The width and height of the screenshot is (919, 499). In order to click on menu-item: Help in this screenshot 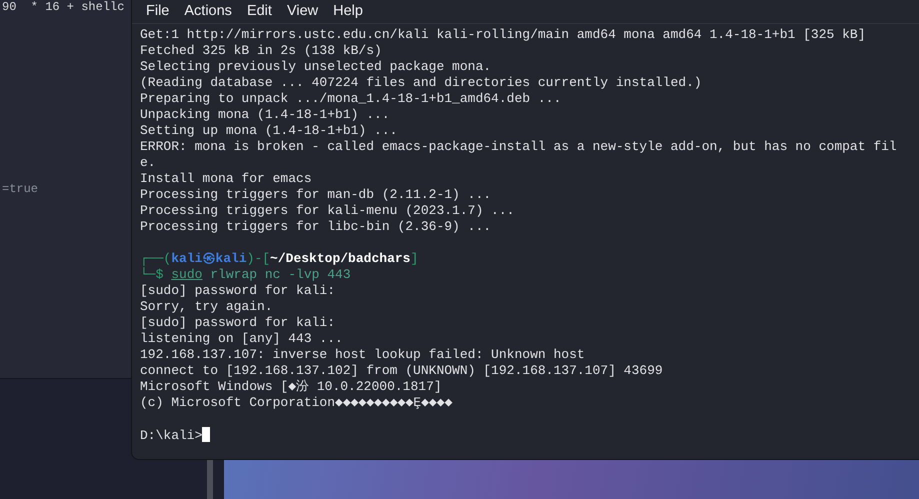, I will do `click(352, 11)`.